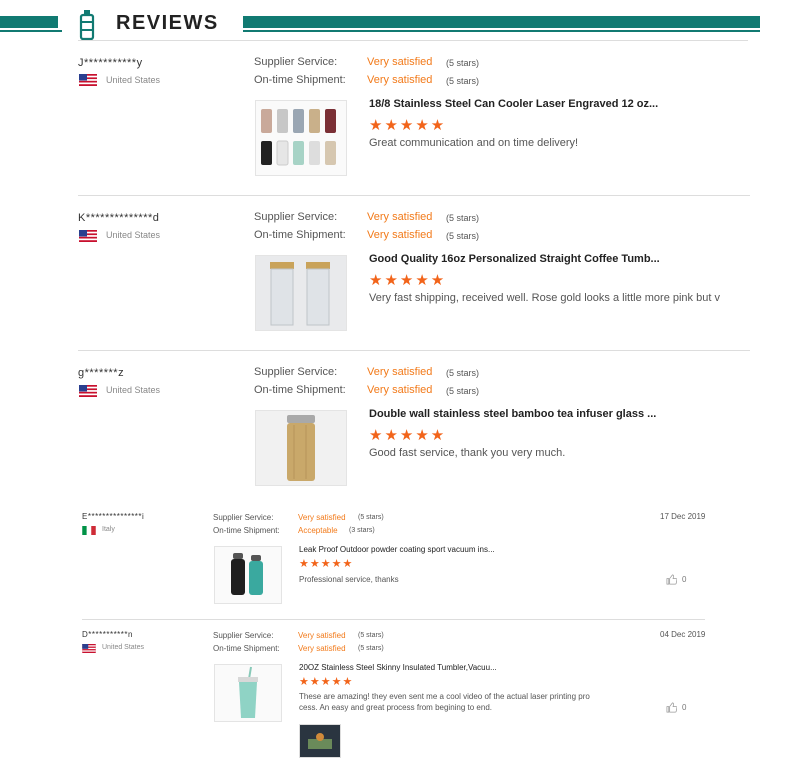 Image resolution: width=790 pixels, height=782 pixels. What do you see at coordinates (318, 530) in the screenshot?
I see `shipment-value: Acceptable` at bounding box center [318, 530].